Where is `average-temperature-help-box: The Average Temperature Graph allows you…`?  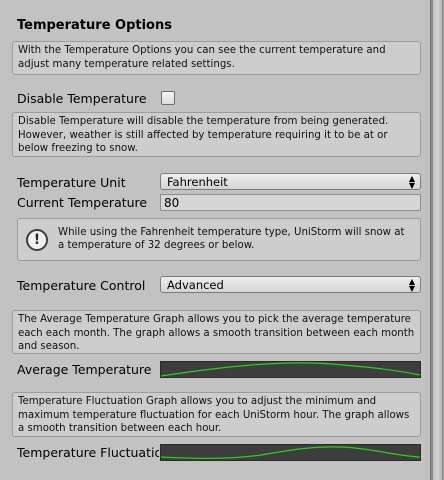 average-temperature-help-box: The Average Temperature Graph allows you… is located at coordinates (216, 332).